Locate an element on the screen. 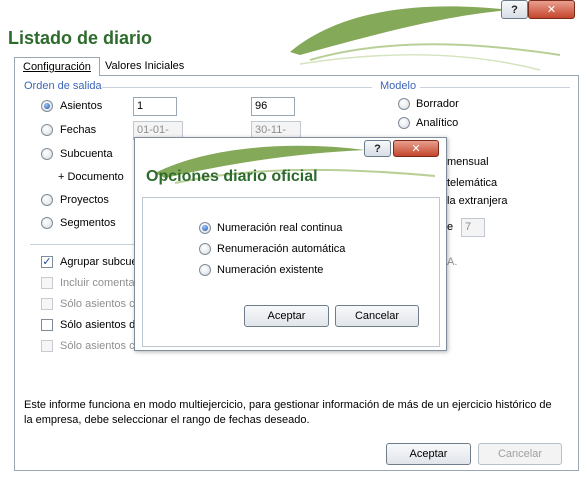 This screenshot has height=494, width=584. label-incluir: Incluir comentar is located at coordinates (99, 283).